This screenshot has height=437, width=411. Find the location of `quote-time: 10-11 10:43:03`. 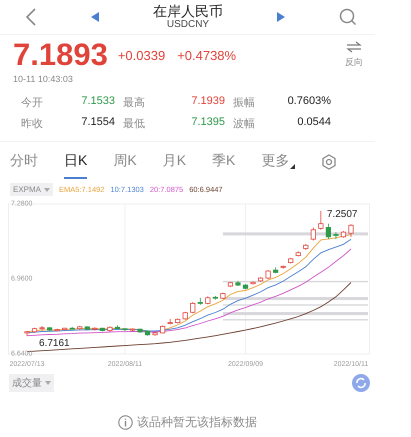

quote-time: 10-11 10:43:03 is located at coordinates (43, 79).